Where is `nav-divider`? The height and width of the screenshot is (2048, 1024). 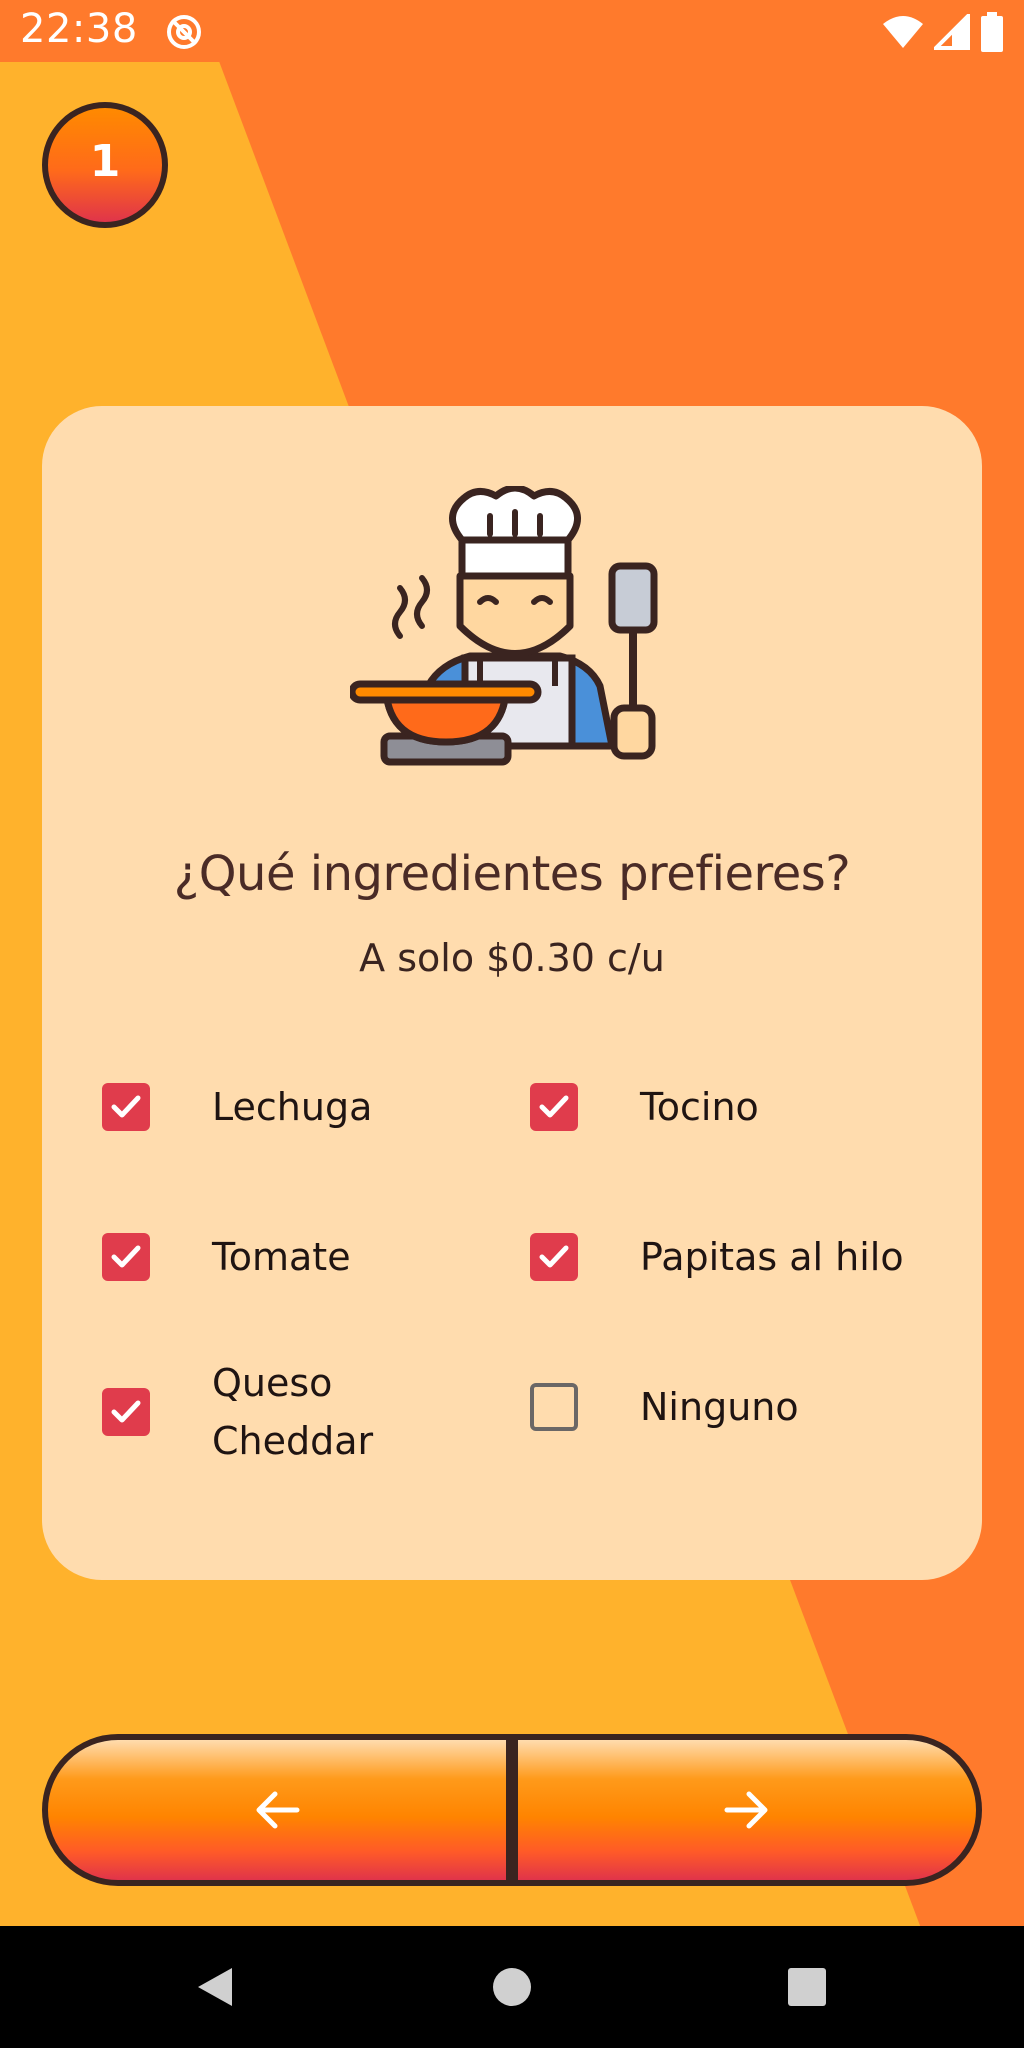
nav-divider is located at coordinates (512, 1810).